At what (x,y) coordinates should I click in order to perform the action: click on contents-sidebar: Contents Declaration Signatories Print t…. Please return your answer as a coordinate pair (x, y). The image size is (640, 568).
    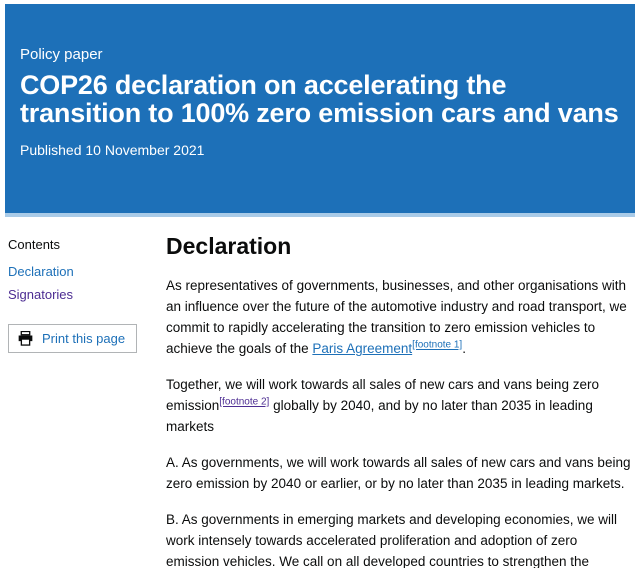
    Looking at the image, I should click on (87, 400).